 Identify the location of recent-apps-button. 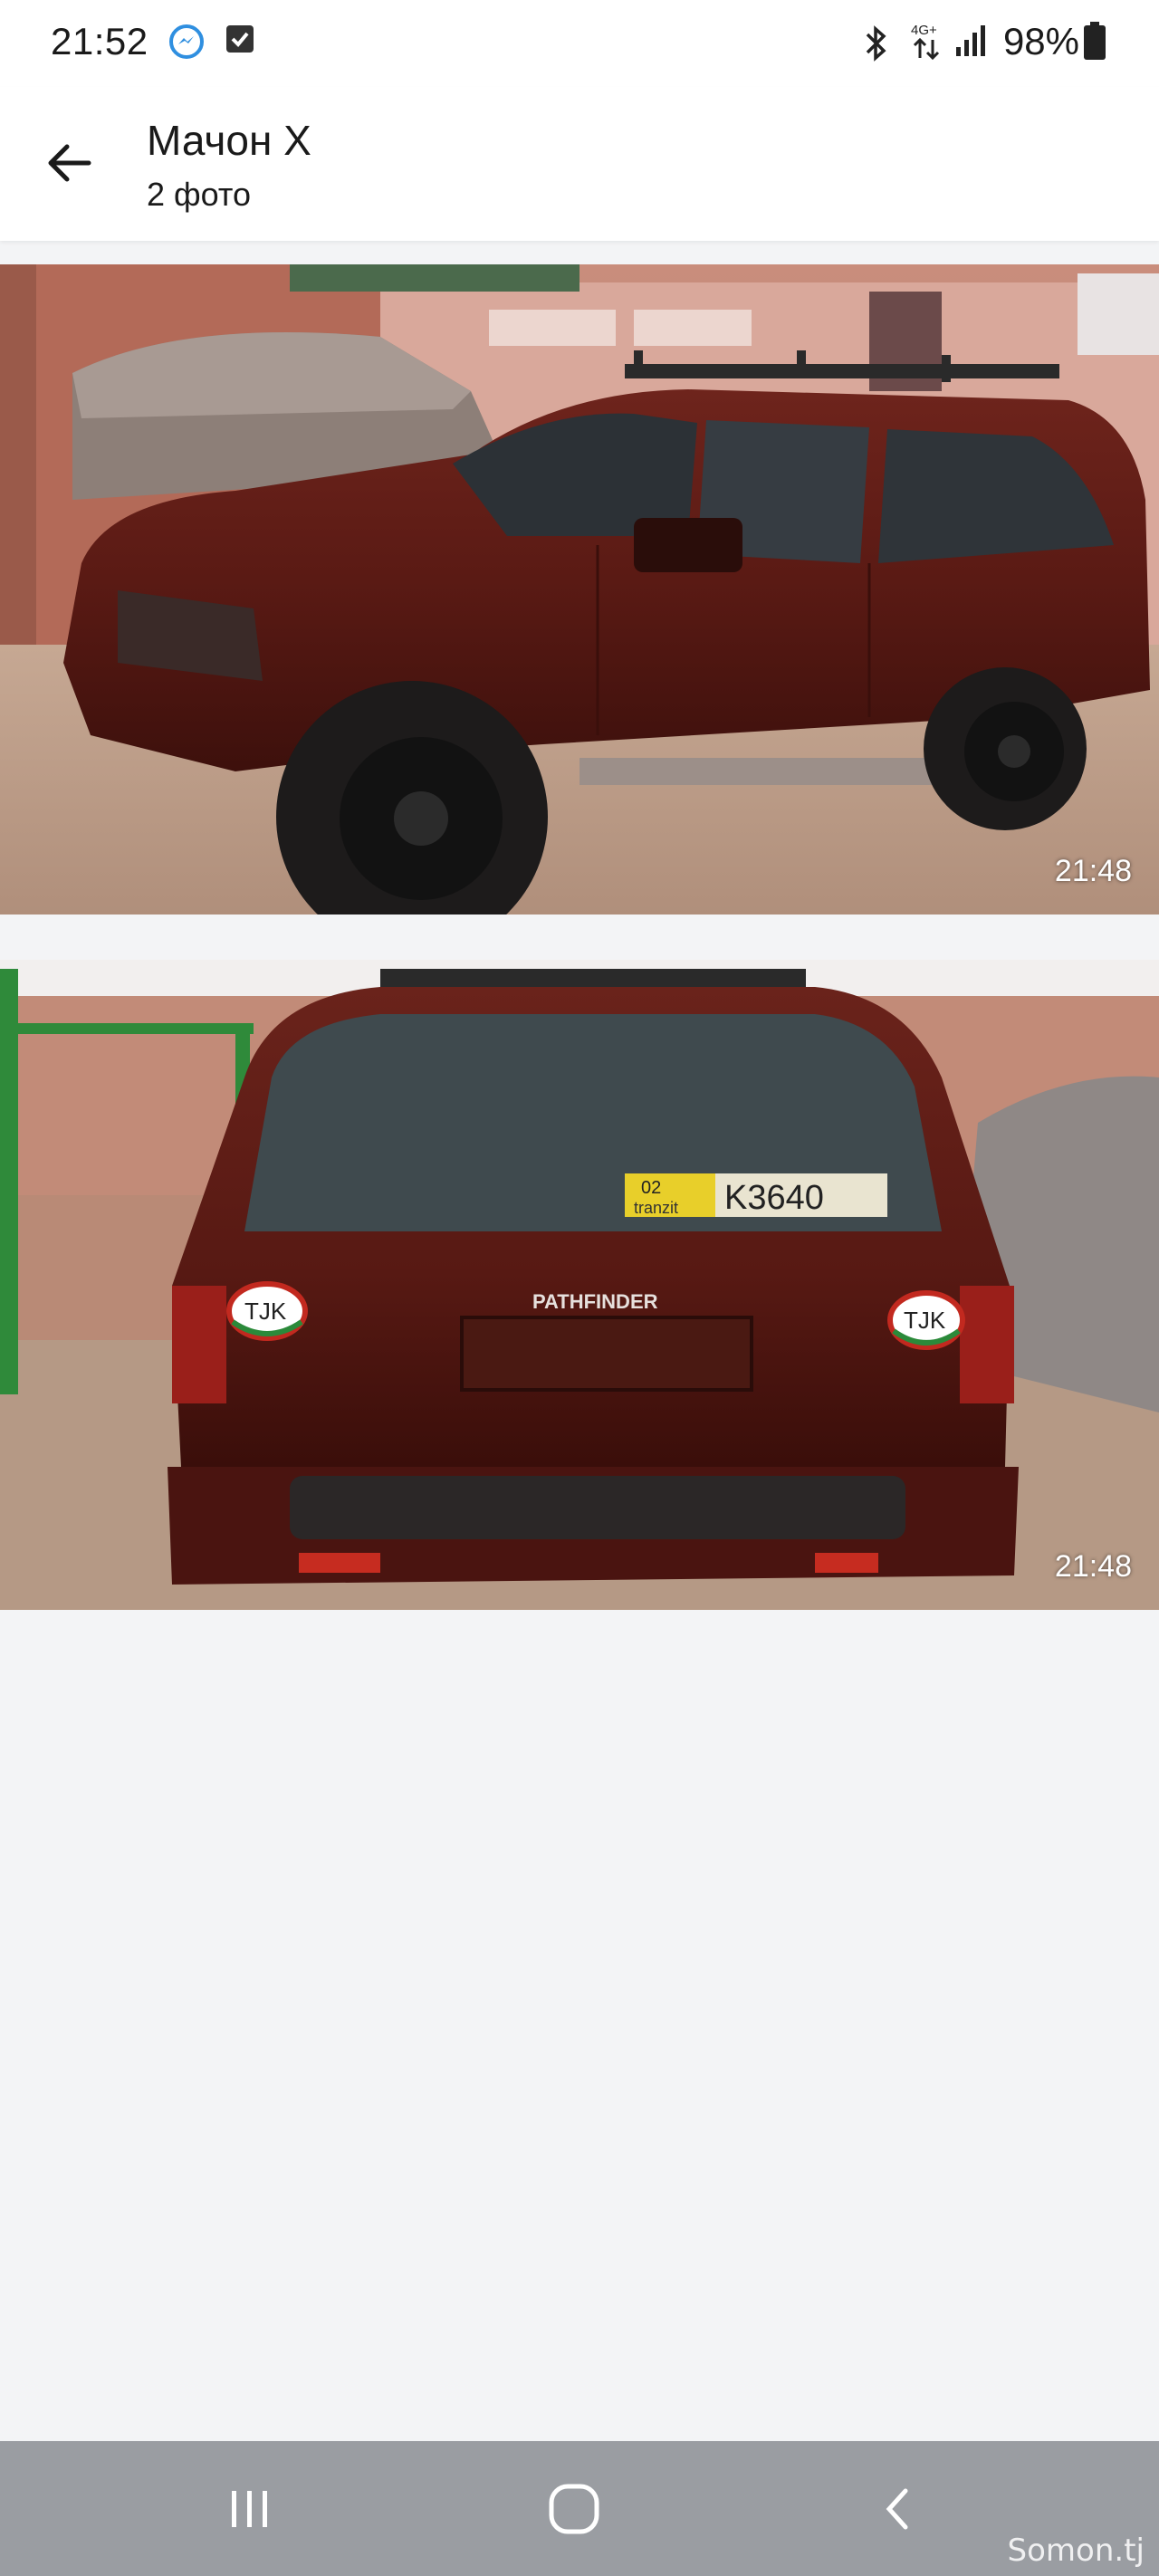
(250, 2509).